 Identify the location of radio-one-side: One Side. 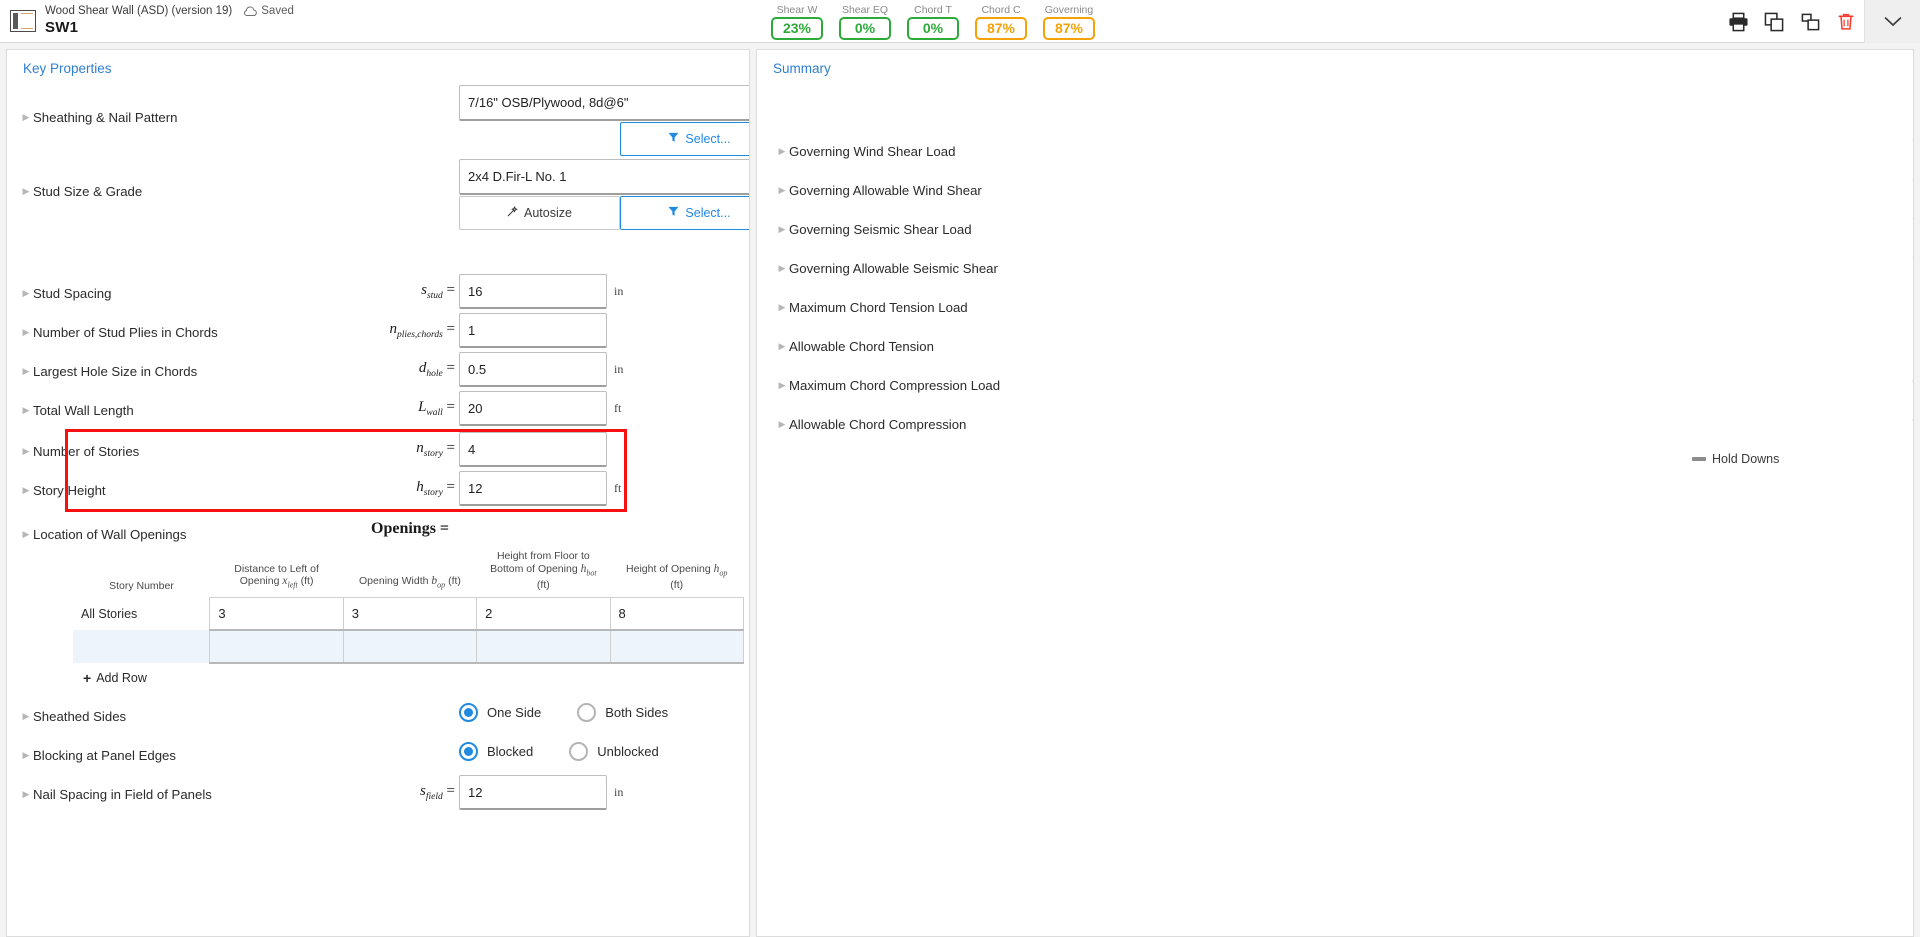
(500, 712).